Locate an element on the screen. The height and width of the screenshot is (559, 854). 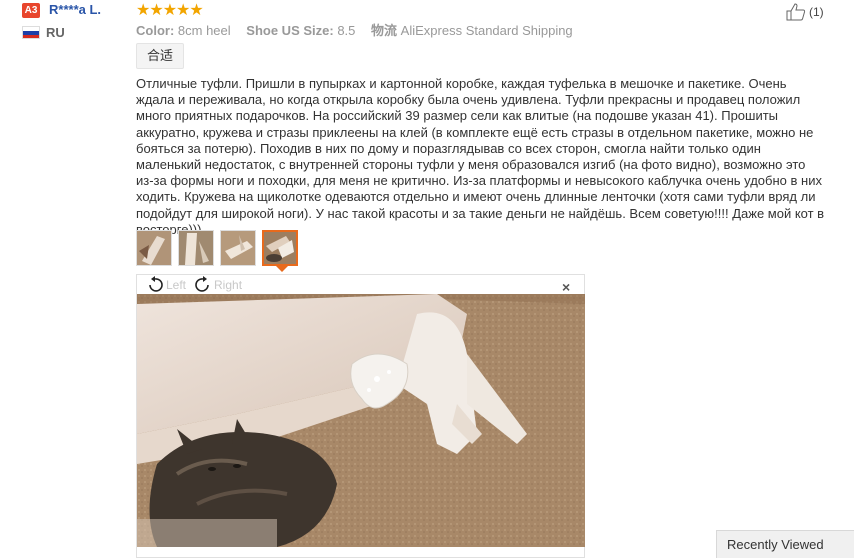
close-viewer-button: × is located at coordinates (566, 287).